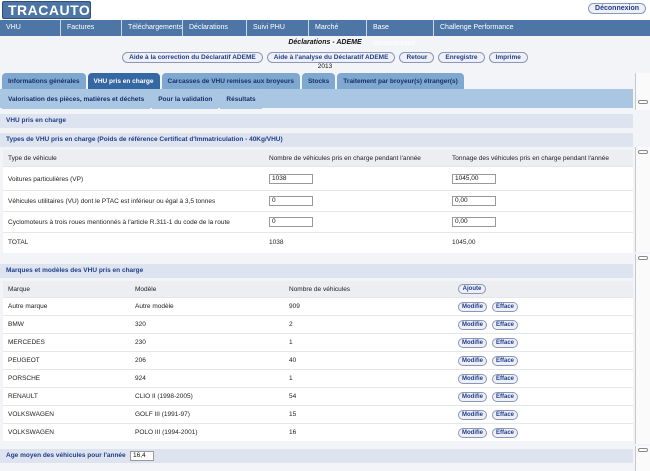 This screenshot has width=650, height=471. What do you see at coordinates (316, 456) in the screenshot?
I see `age-label: Age moyen des véhicules pour l'année` at bounding box center [316, 456].